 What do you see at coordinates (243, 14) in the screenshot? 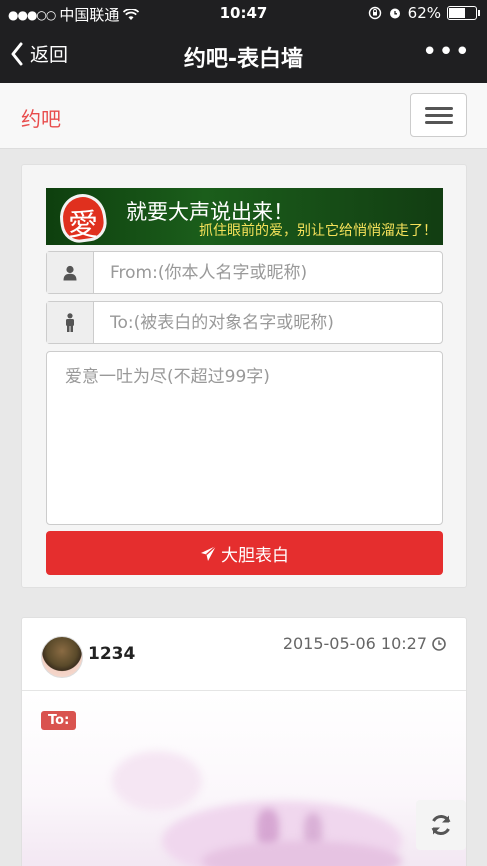
I see `status-bar: ●●●○○ 中国联通 10:47 62%` at bounding box center [243, 14].